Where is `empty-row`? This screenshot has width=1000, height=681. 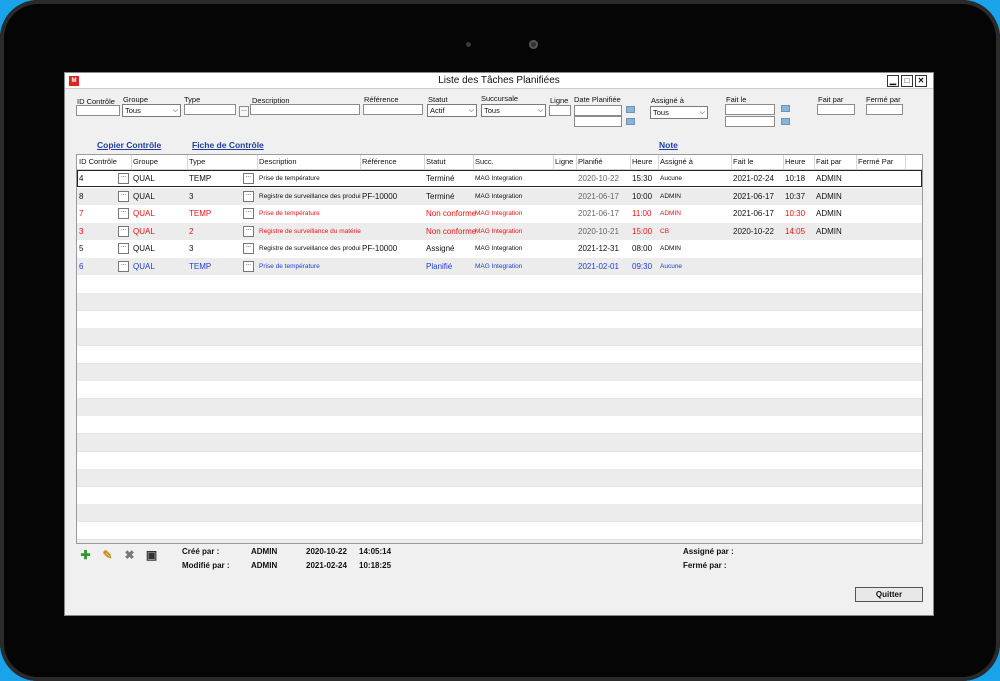
empty-row is located at coordinates (499, 355).